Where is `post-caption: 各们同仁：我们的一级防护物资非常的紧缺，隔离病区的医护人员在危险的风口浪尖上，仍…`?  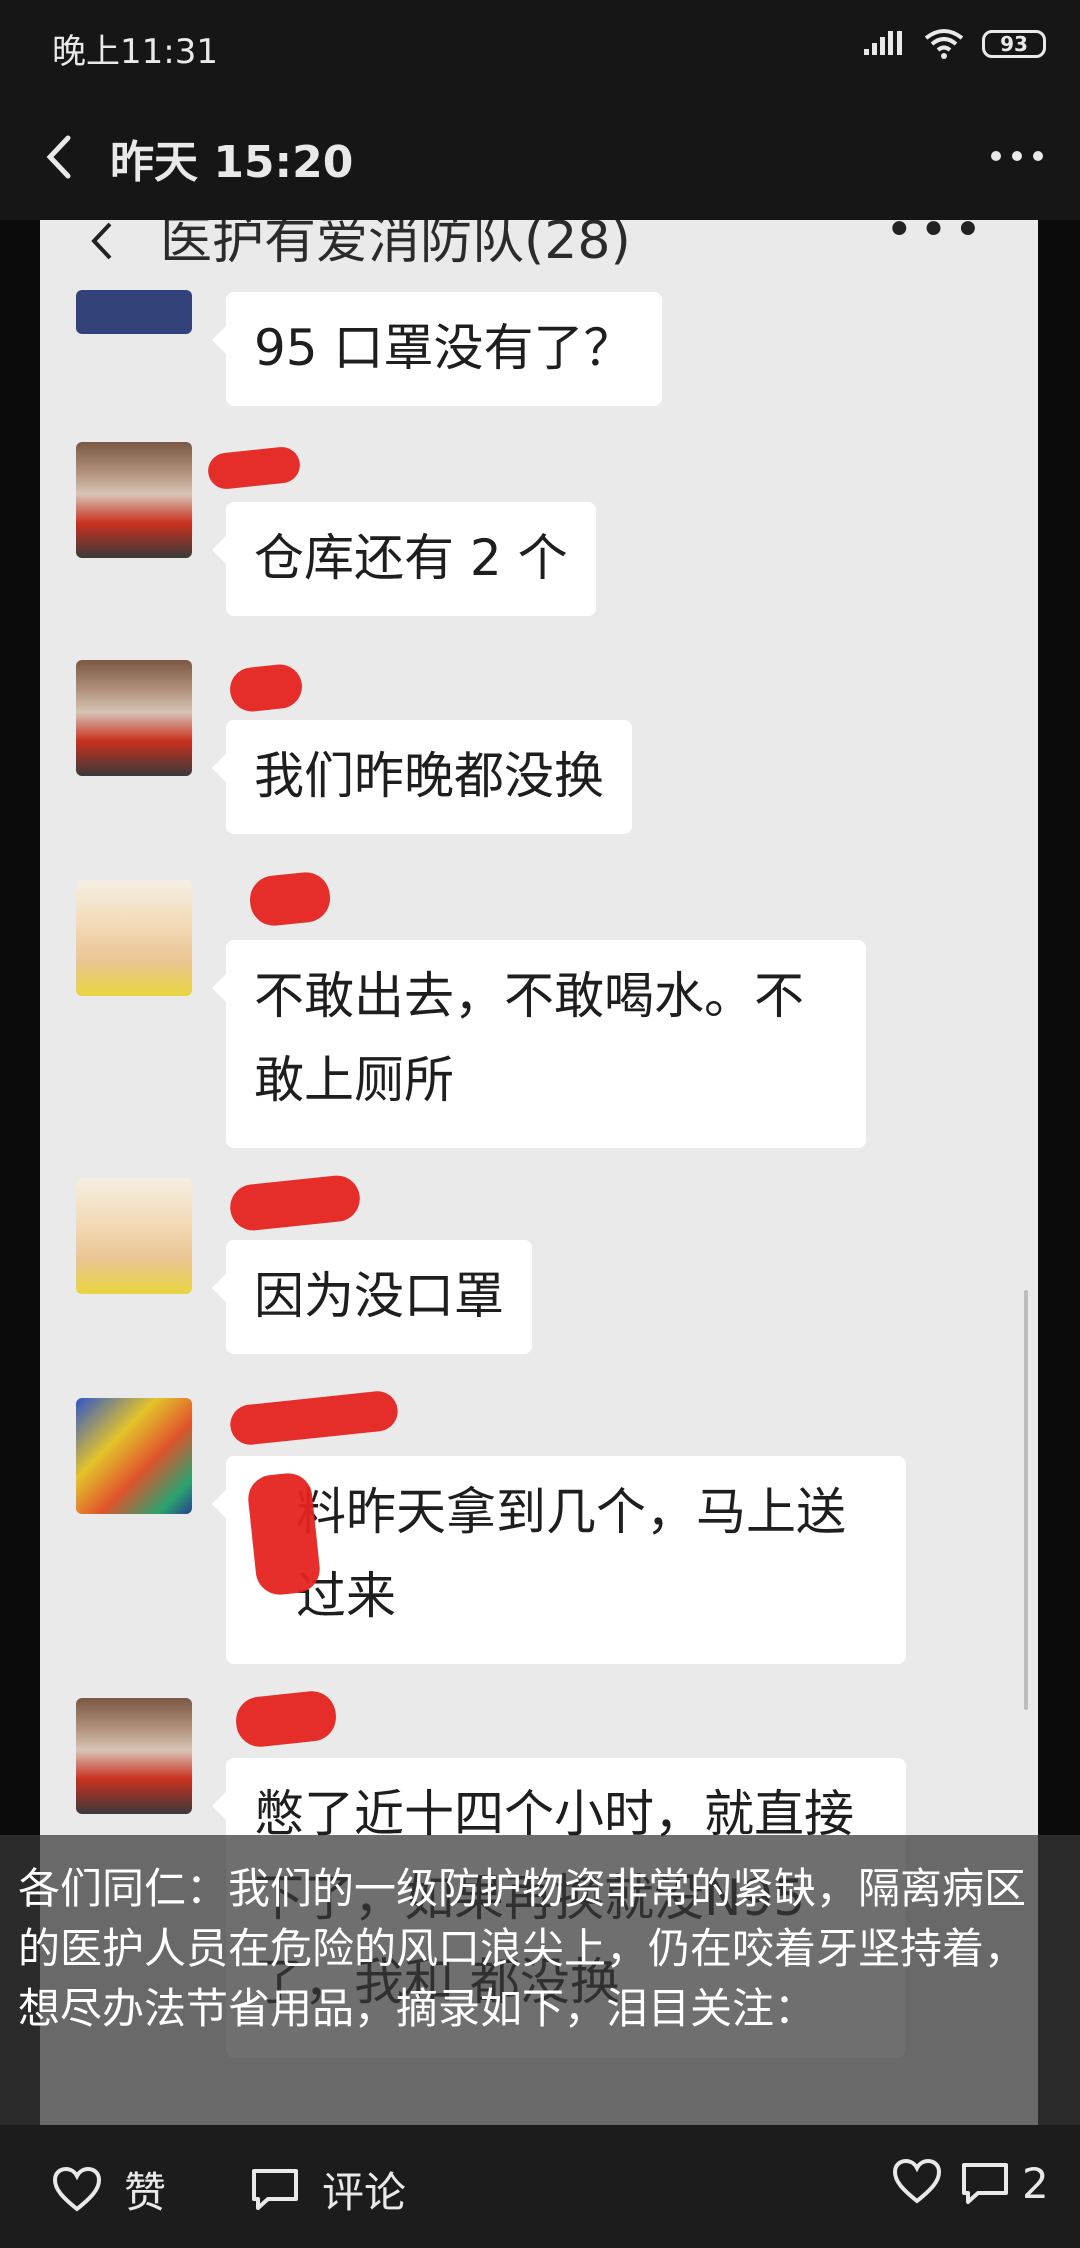
post-caption: 各们同仁：我们的一级防护物资非常的紧缺，隔离病区的医护人员在危险的风口浪尖上，仍… is located at coordinates (540, 1980).